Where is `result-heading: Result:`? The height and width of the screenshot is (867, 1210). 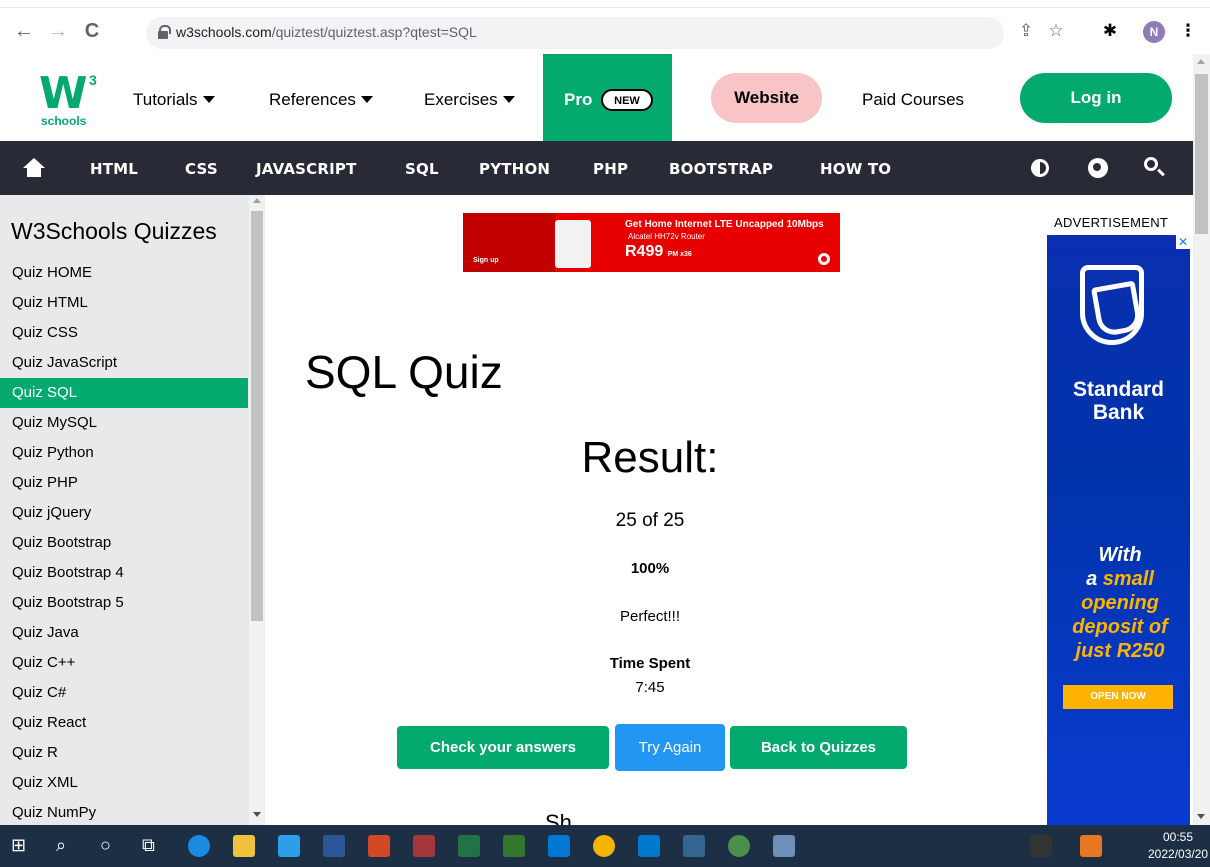 result-heading: Result: is located at coordinates (650, 457).